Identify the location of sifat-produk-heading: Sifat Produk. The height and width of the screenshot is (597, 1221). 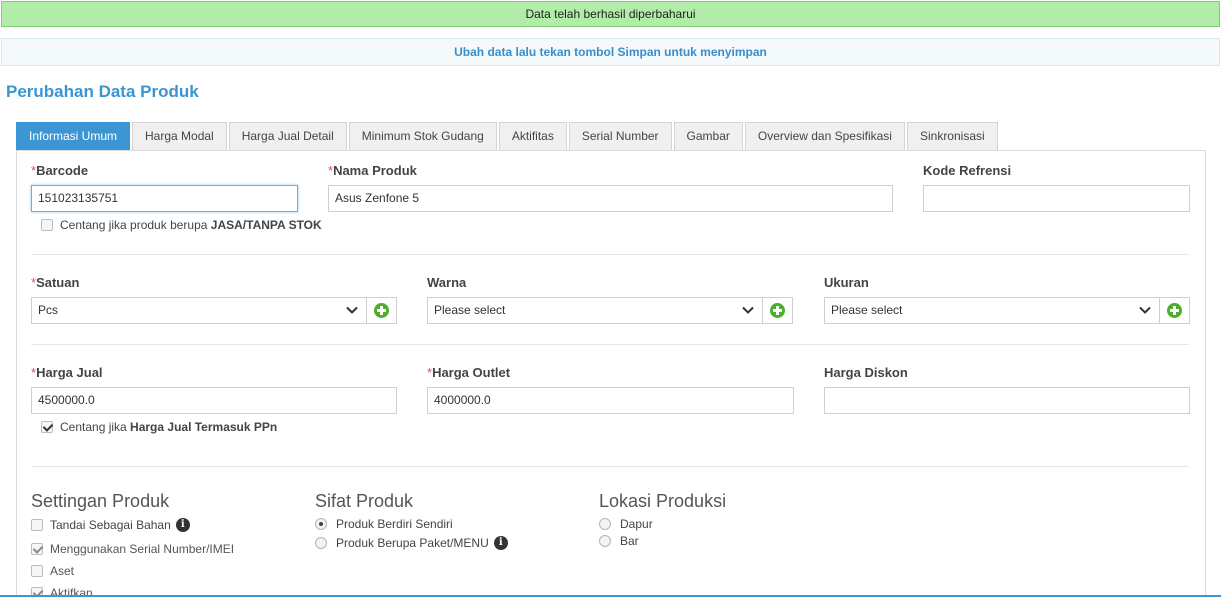
(364, 501).